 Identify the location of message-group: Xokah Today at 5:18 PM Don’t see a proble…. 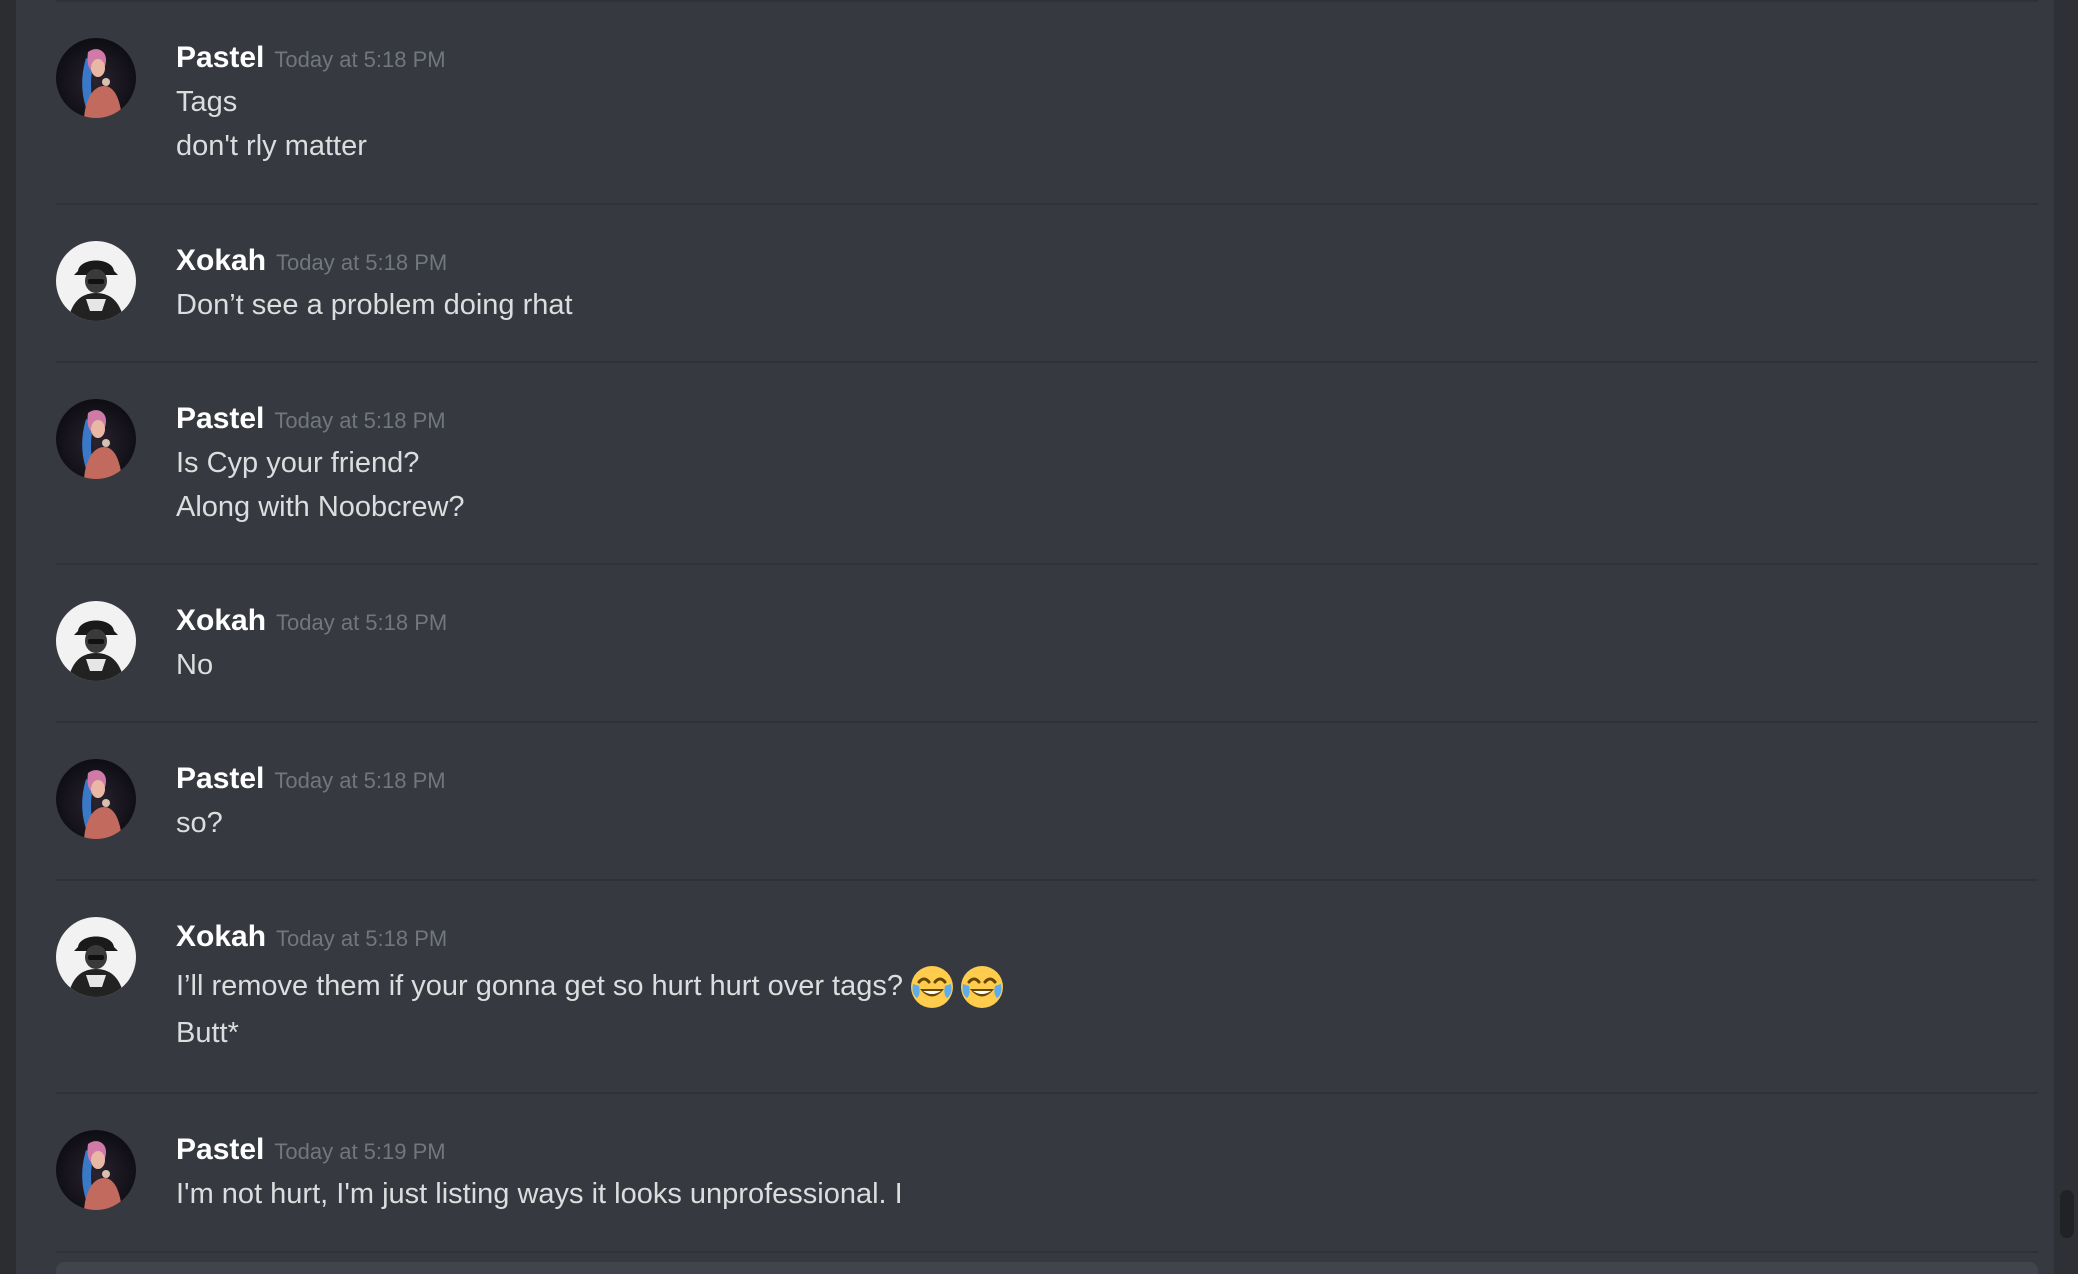
(1047, 284).